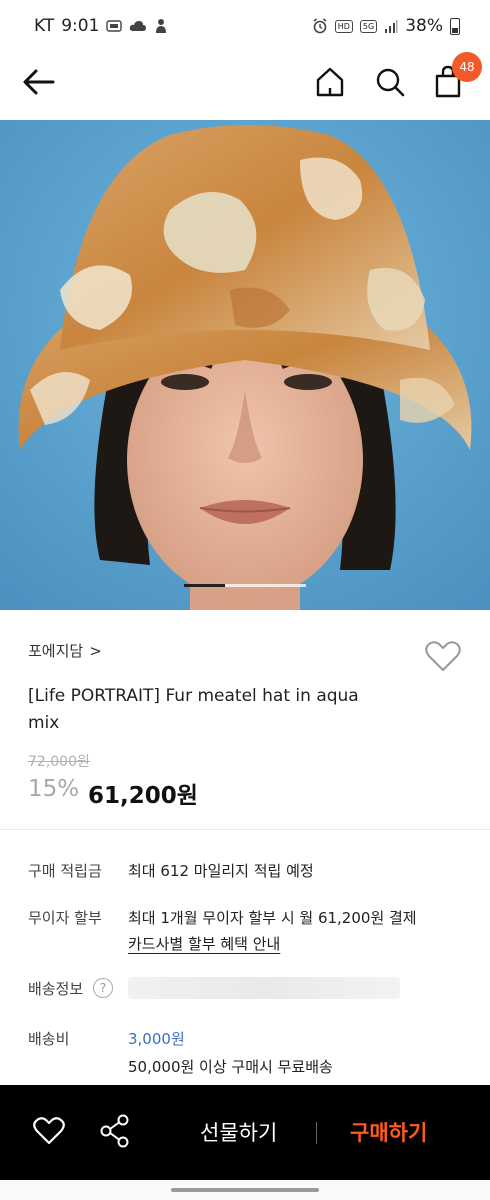 The image size is (490, 1200). What do you see at coordinates (56, 651) in the screenshot?
I see `brand-name: 포에지담` at bounding box center [56, 651].